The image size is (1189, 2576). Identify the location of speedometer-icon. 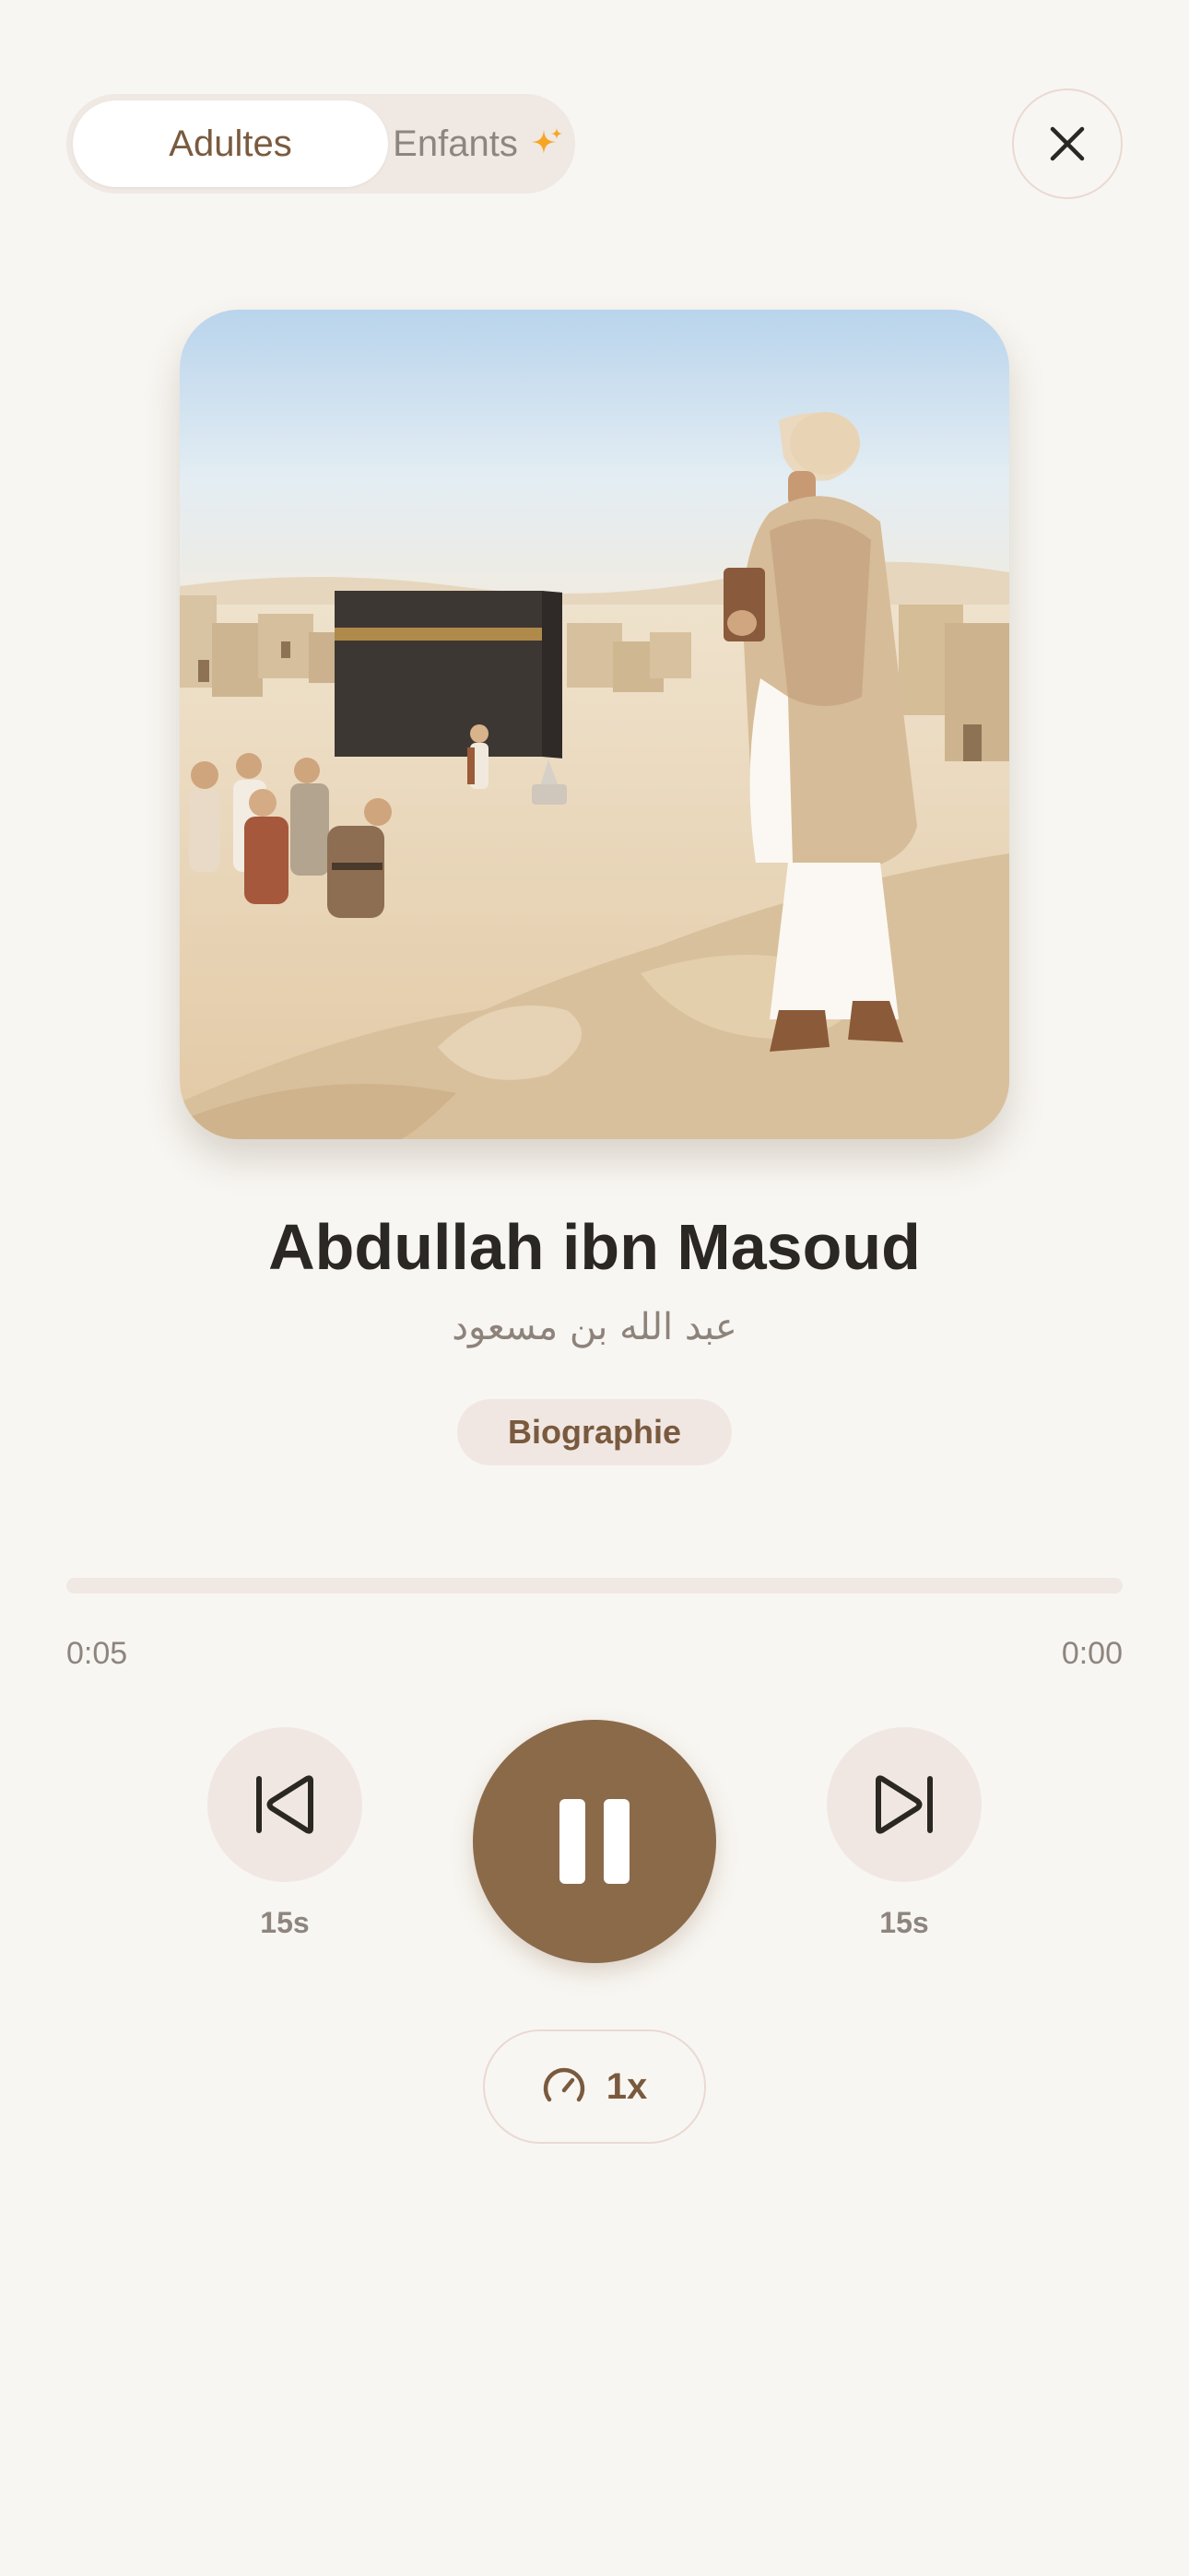
(563, 2084).